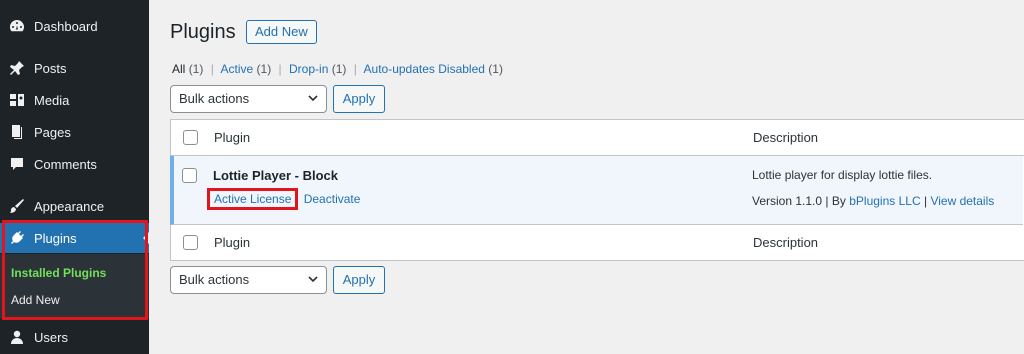 The width and height of the screenshot is (1024, 354). What do you see at coordinates (884, 201) in the screenshot?
I see `plugin-author-link: bPlugins LLC` at bounding box center [884, 201].